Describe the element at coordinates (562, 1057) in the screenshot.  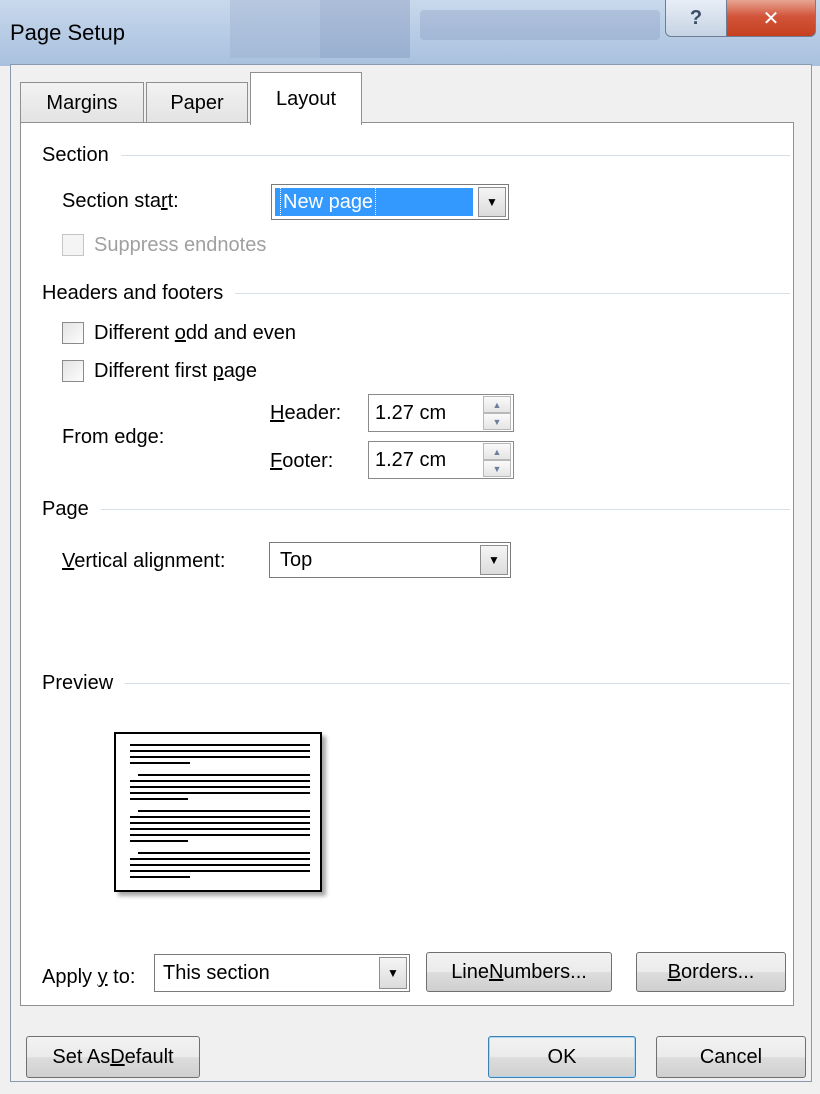
I see `ok-button: OK` at that location.